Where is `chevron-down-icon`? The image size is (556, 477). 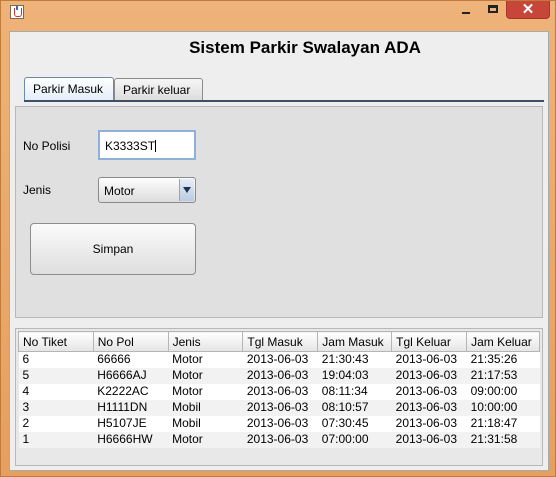 chevron-down-icon is located at coordinates (186, 190).